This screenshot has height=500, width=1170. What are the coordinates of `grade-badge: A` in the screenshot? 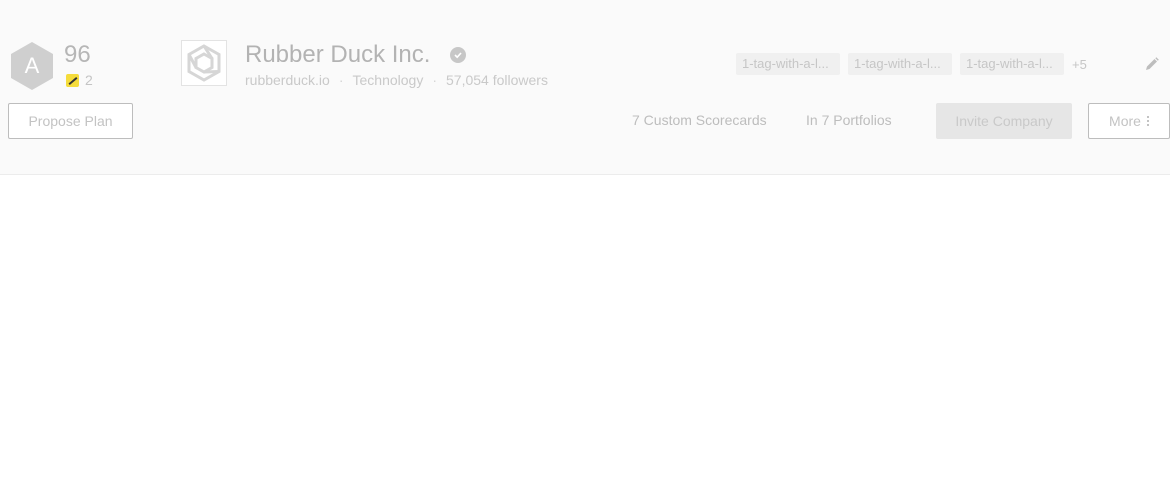 It's located at (32, 66).